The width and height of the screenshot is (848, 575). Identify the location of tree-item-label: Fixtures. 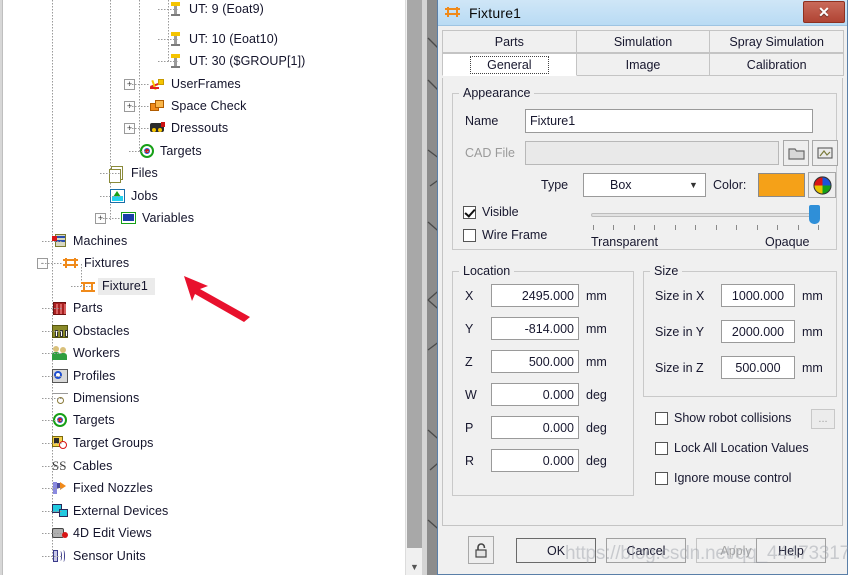
(107, 263).